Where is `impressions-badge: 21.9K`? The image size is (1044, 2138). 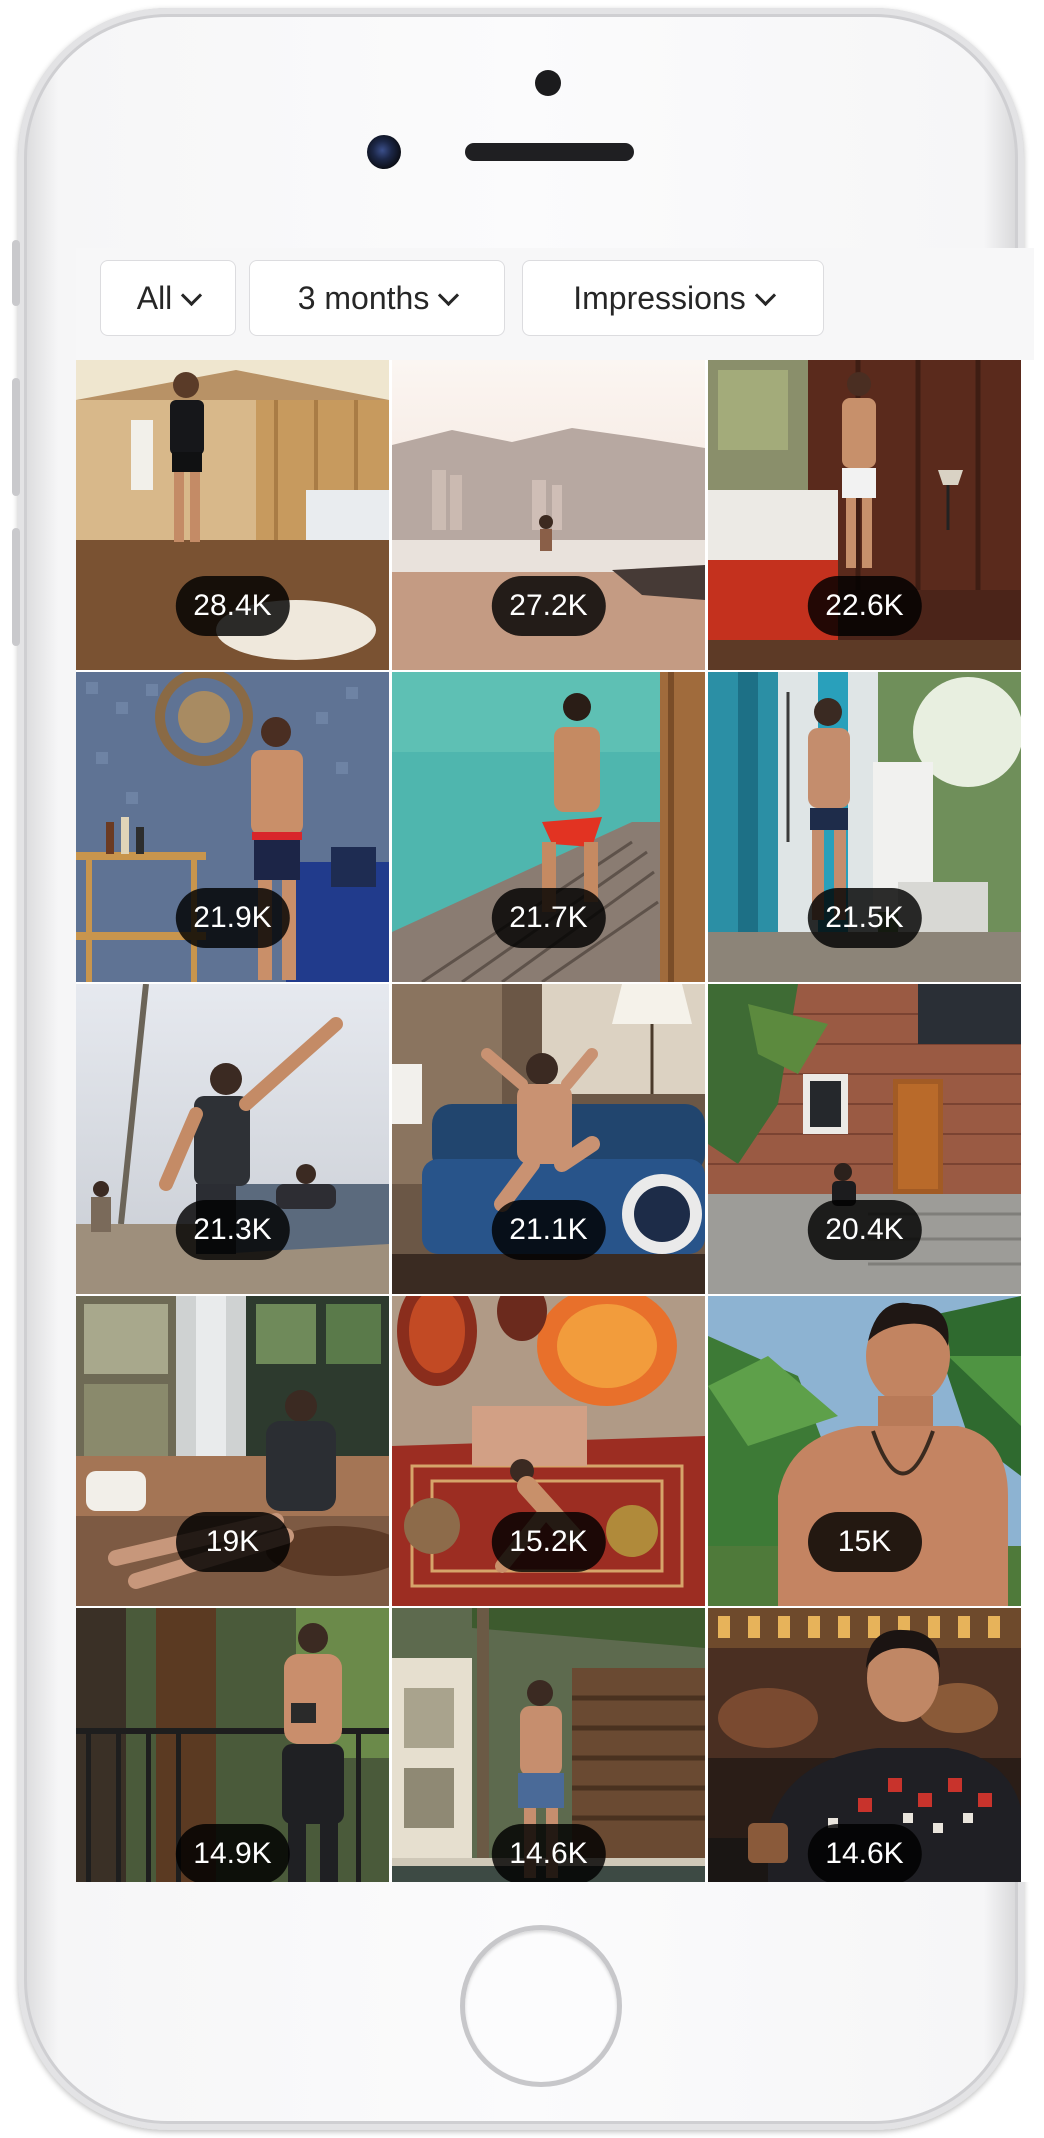
impressions-badge: 21.9K is located at coordinates (232, 918).